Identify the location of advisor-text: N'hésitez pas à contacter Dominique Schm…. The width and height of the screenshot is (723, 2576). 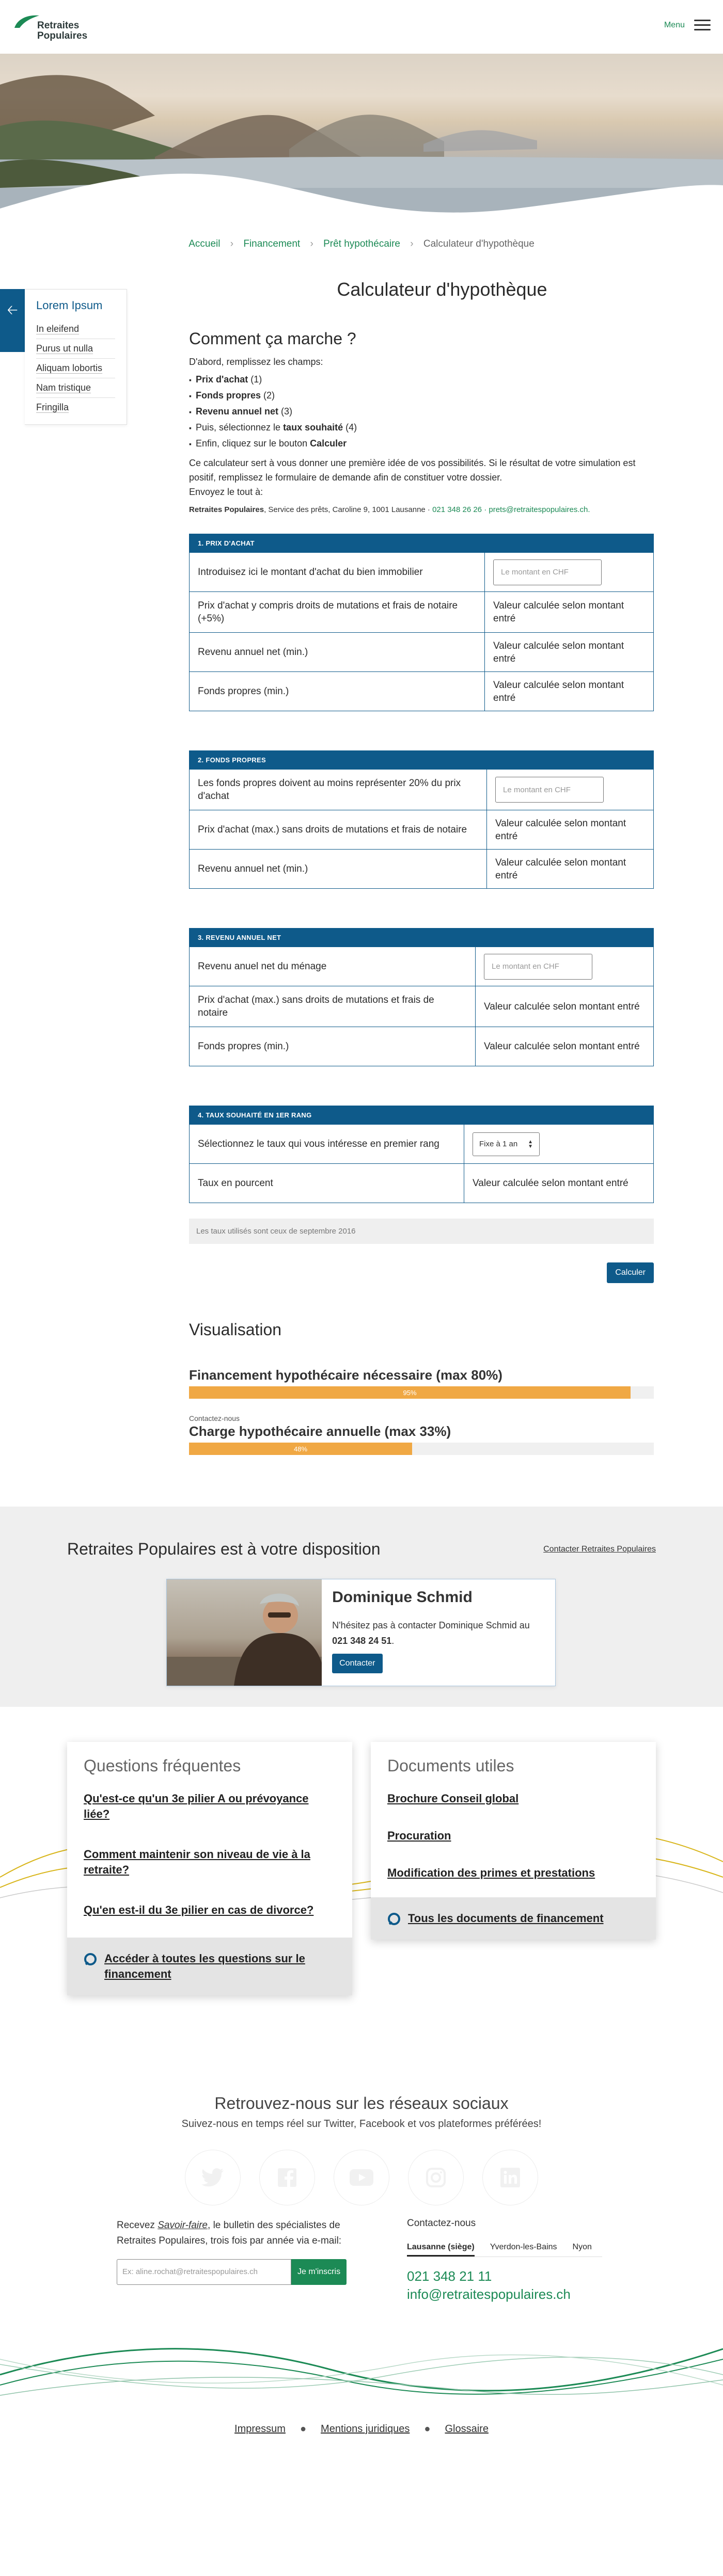
(431, 1633).